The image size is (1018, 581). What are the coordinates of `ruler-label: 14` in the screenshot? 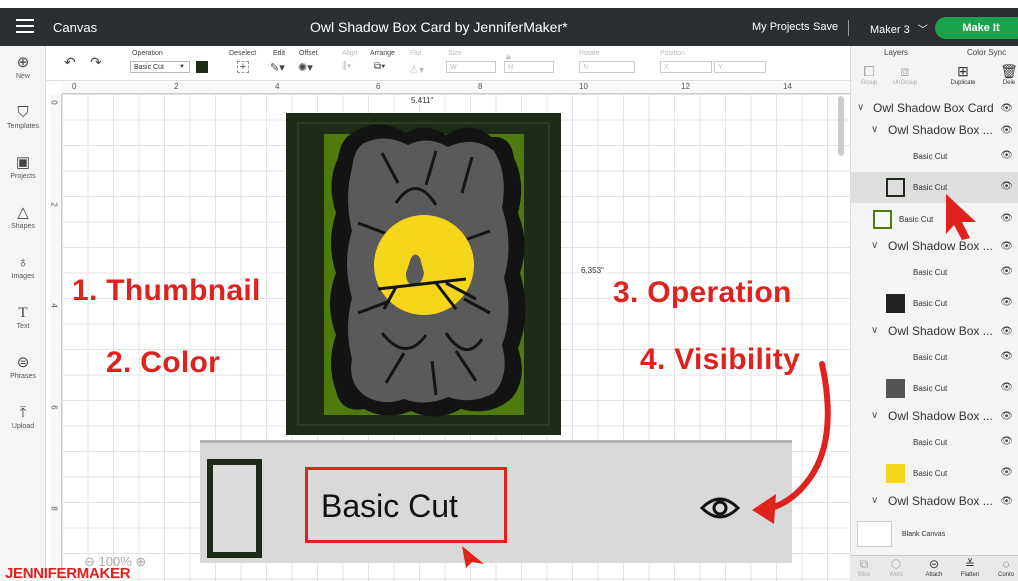 It's located at (787, 86).